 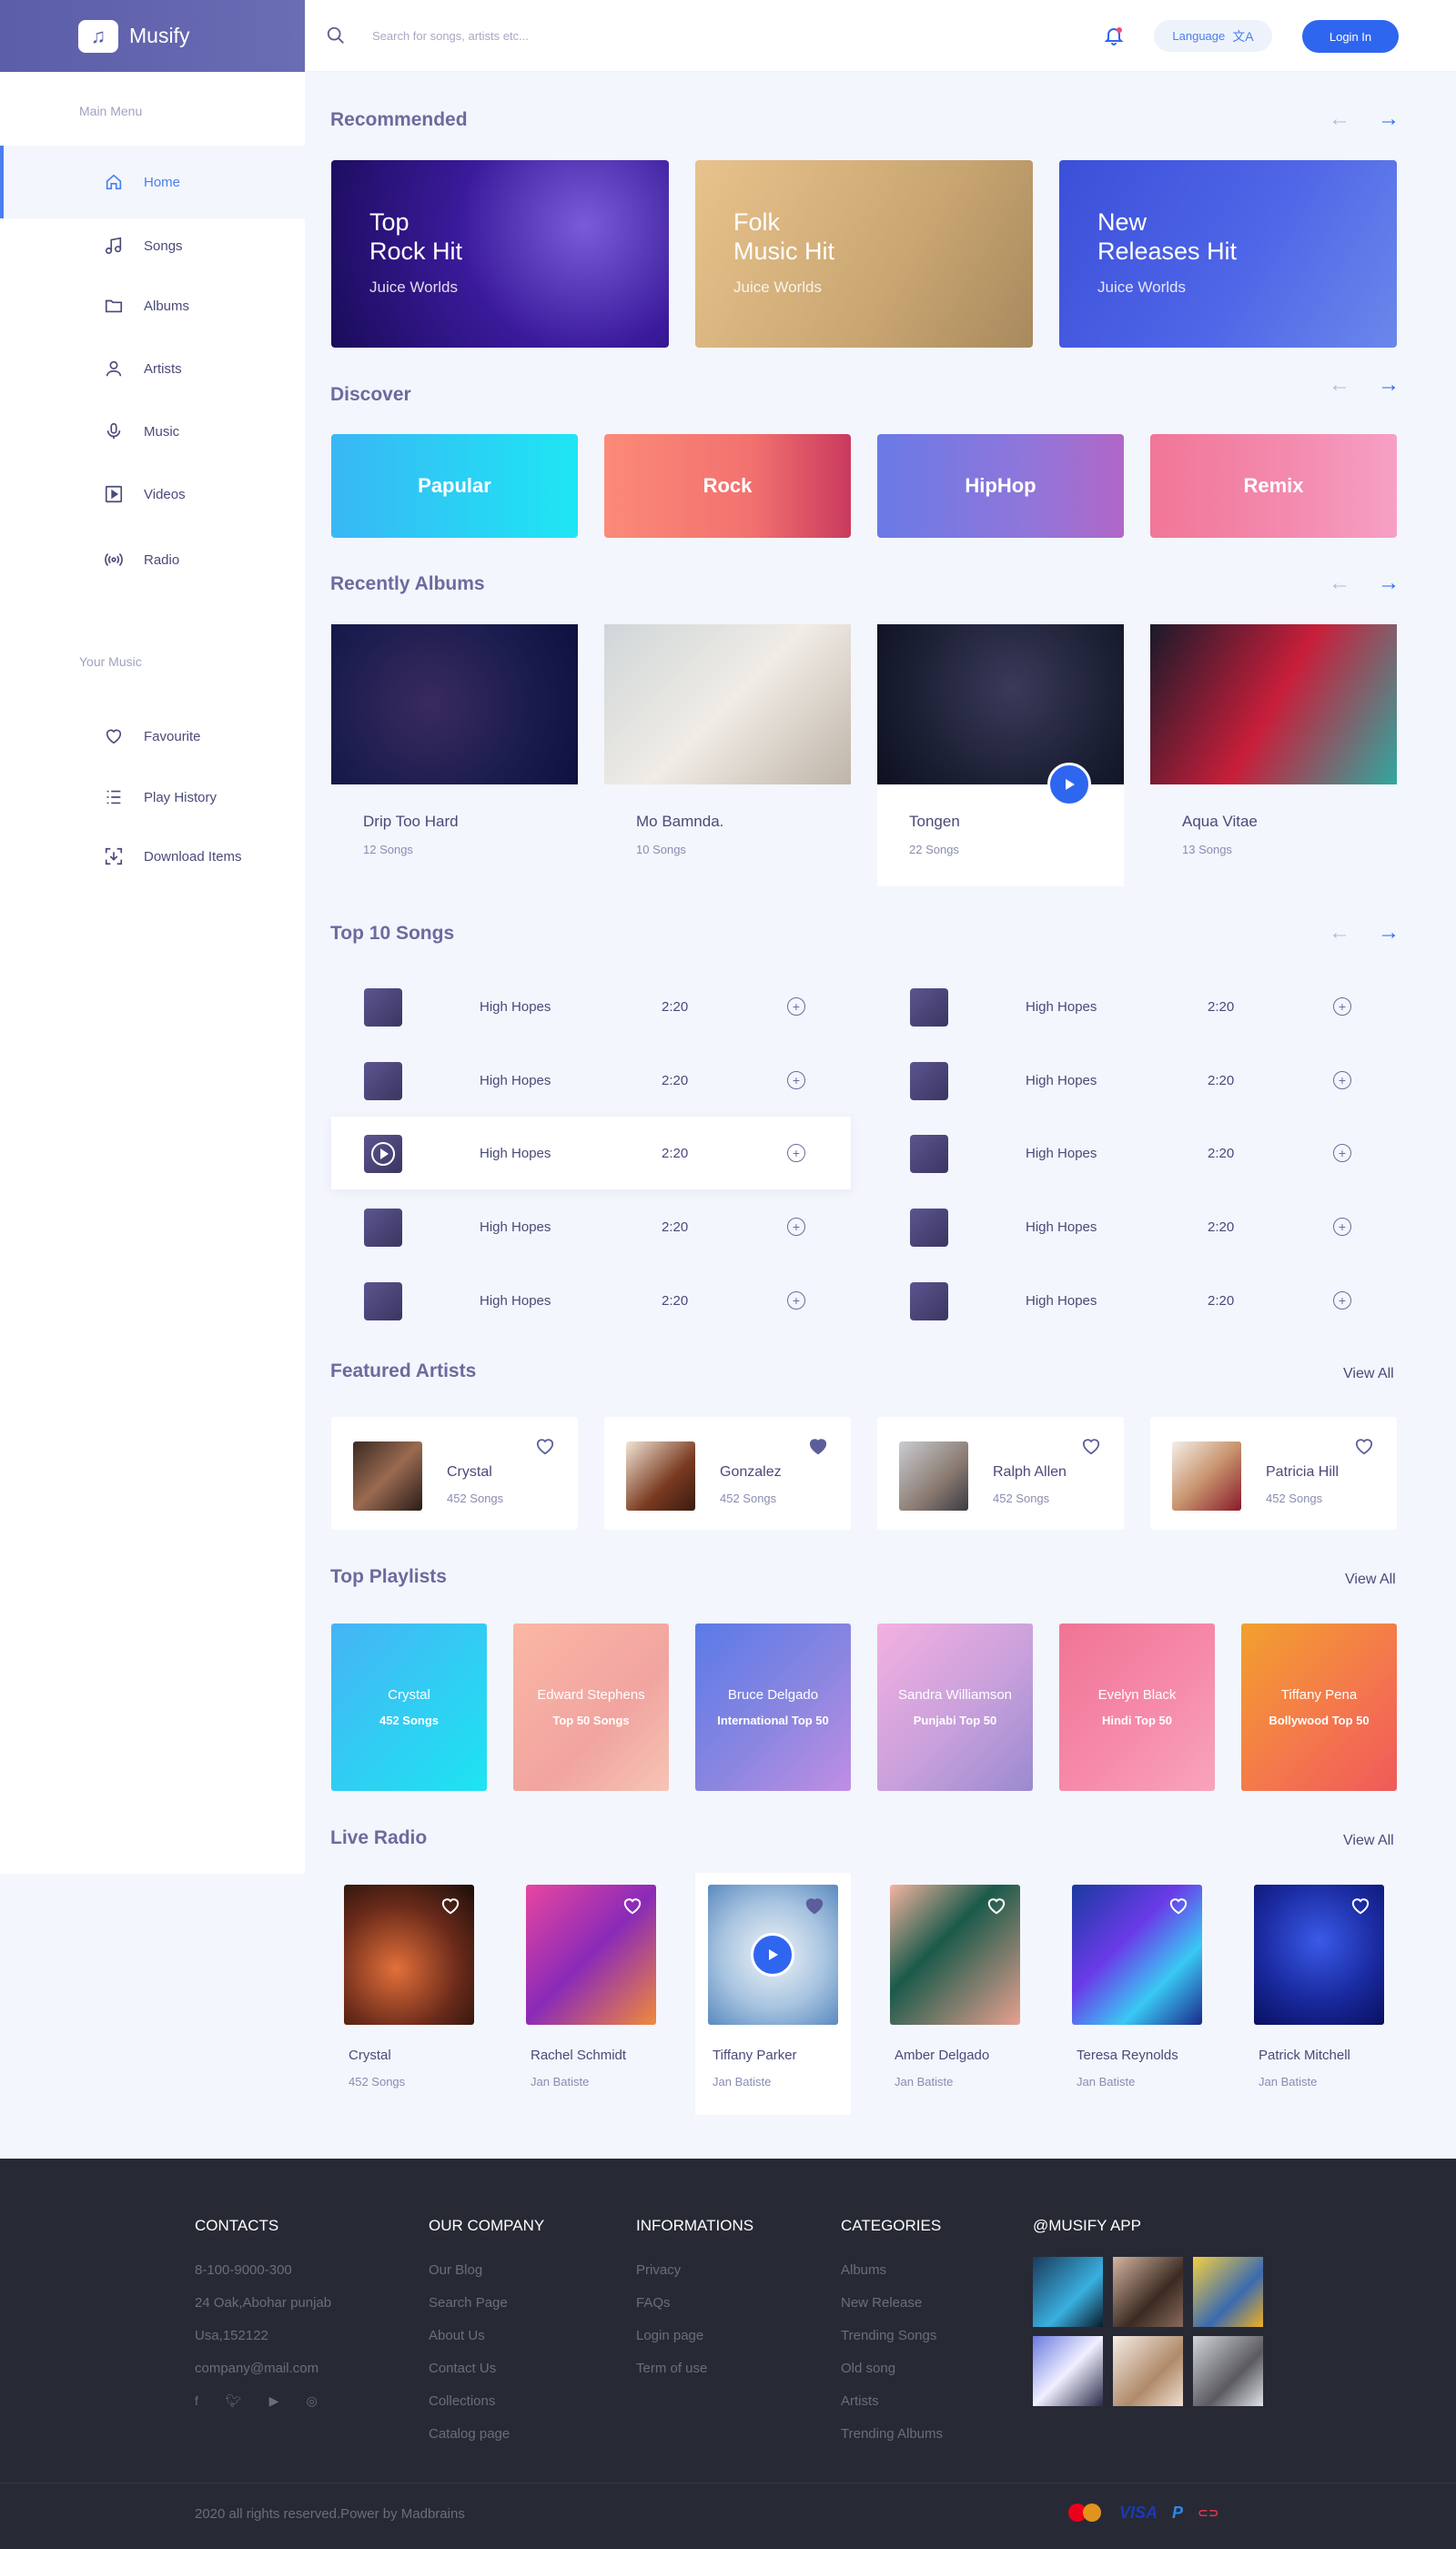 I want to click on discover-card-papular: Papular, so click(x=455, y=486).